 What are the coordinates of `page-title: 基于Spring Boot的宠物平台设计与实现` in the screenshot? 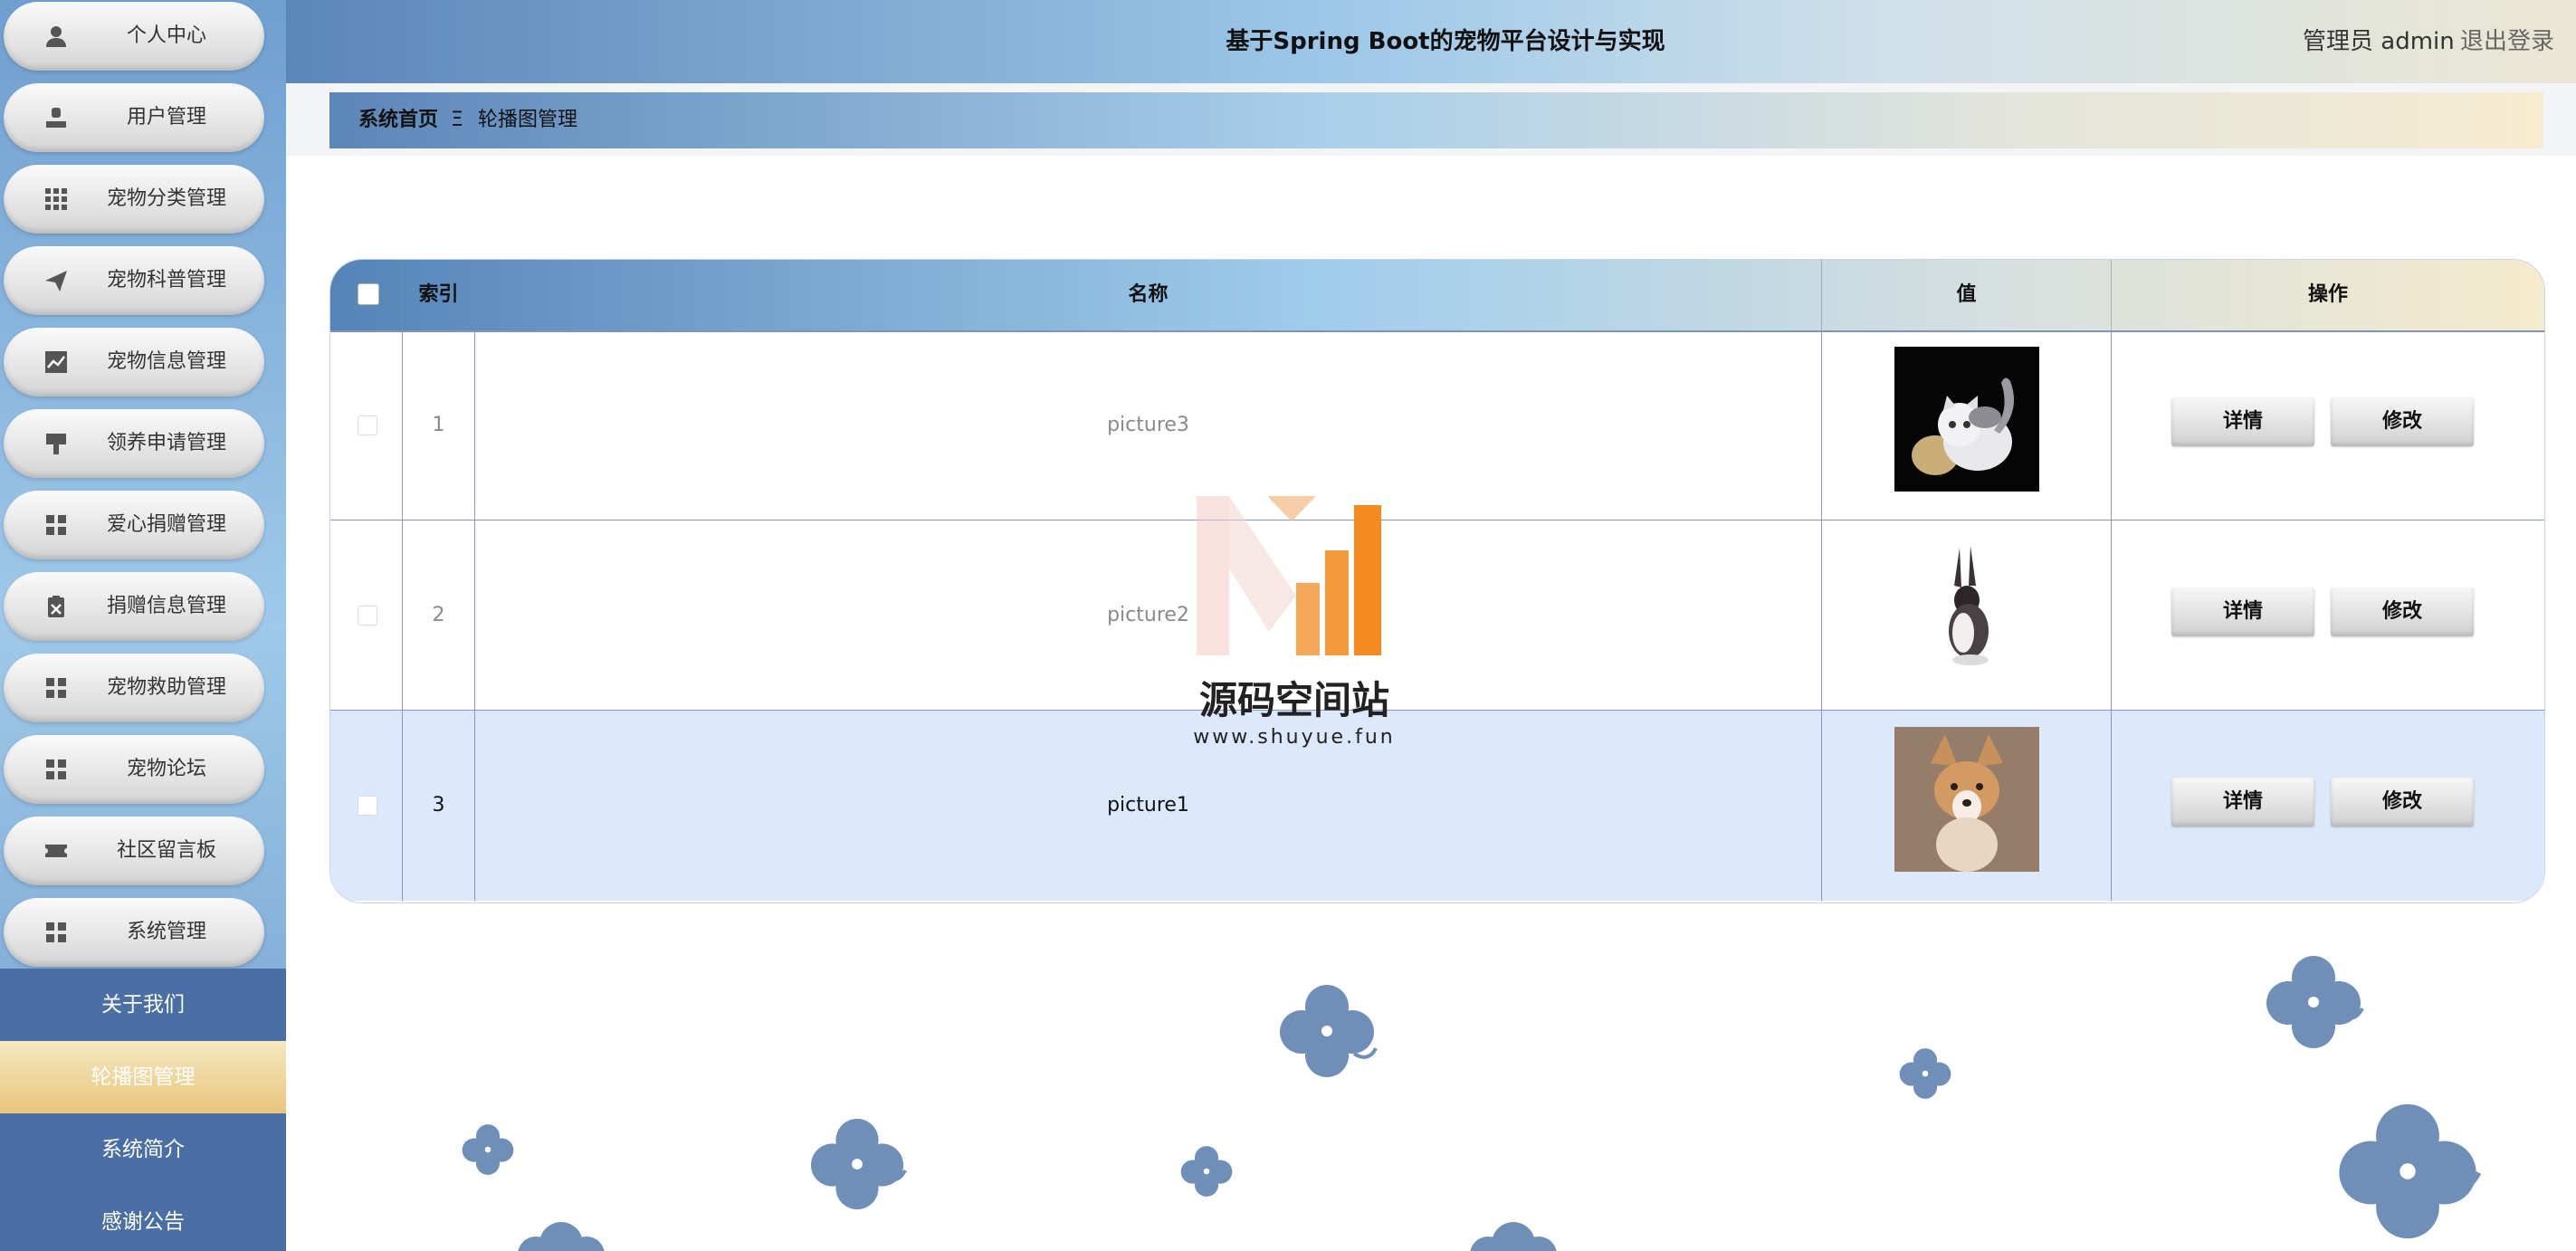 It's located at (1446, 41).